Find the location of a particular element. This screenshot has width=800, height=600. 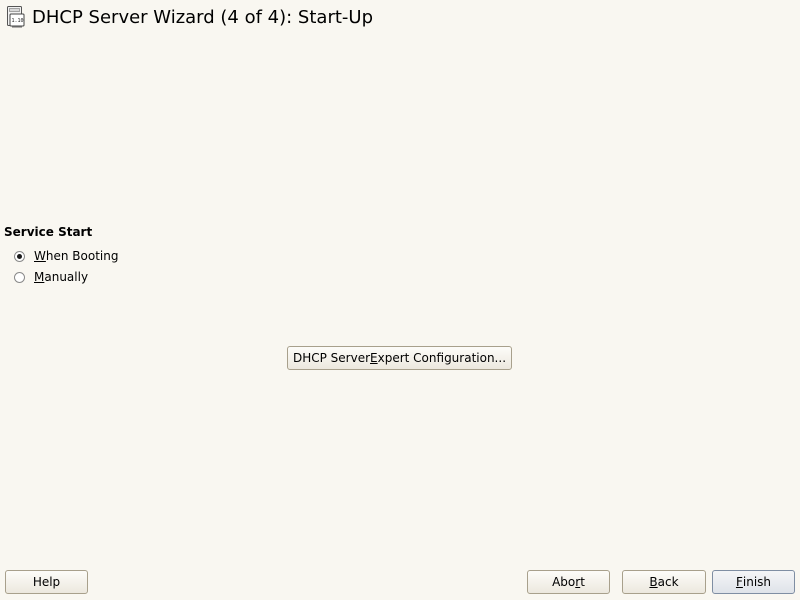

radio-button-checked is located at coordinates (19, 256).